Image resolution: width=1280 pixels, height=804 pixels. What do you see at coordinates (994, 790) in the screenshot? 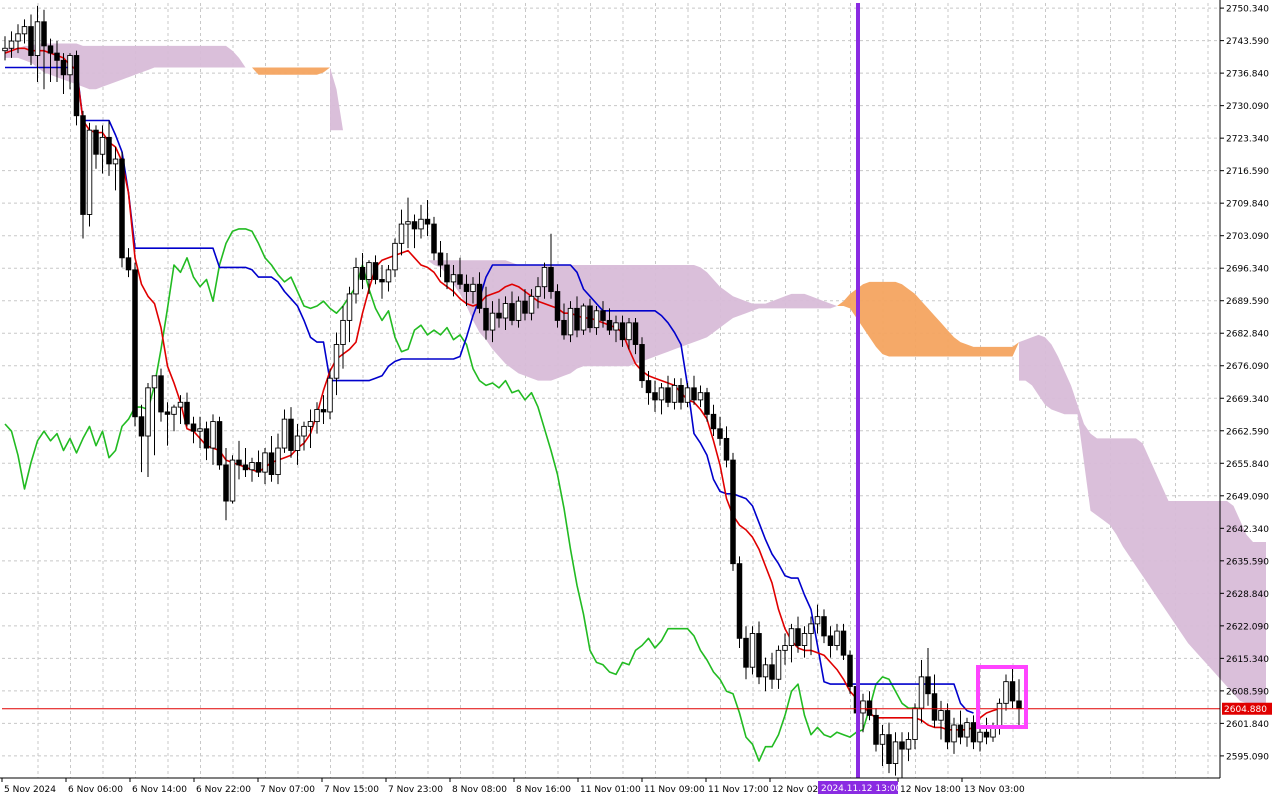
I see `x-tick-label: 13 Nov 03:00` at bounding box center [994, 790].